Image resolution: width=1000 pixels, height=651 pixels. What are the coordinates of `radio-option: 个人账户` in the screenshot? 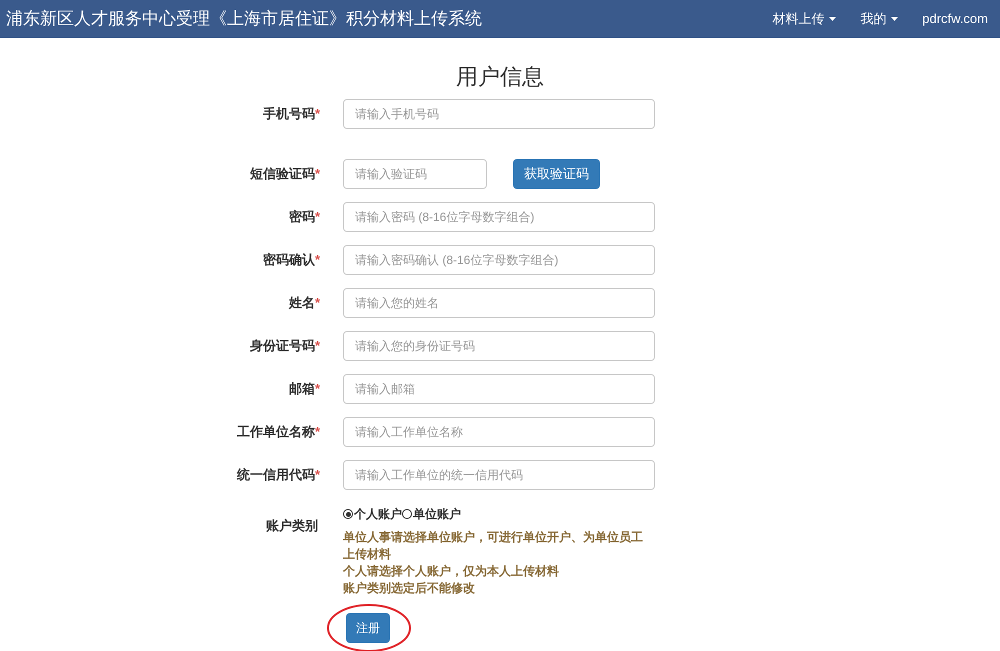 It's located at (372, 514).